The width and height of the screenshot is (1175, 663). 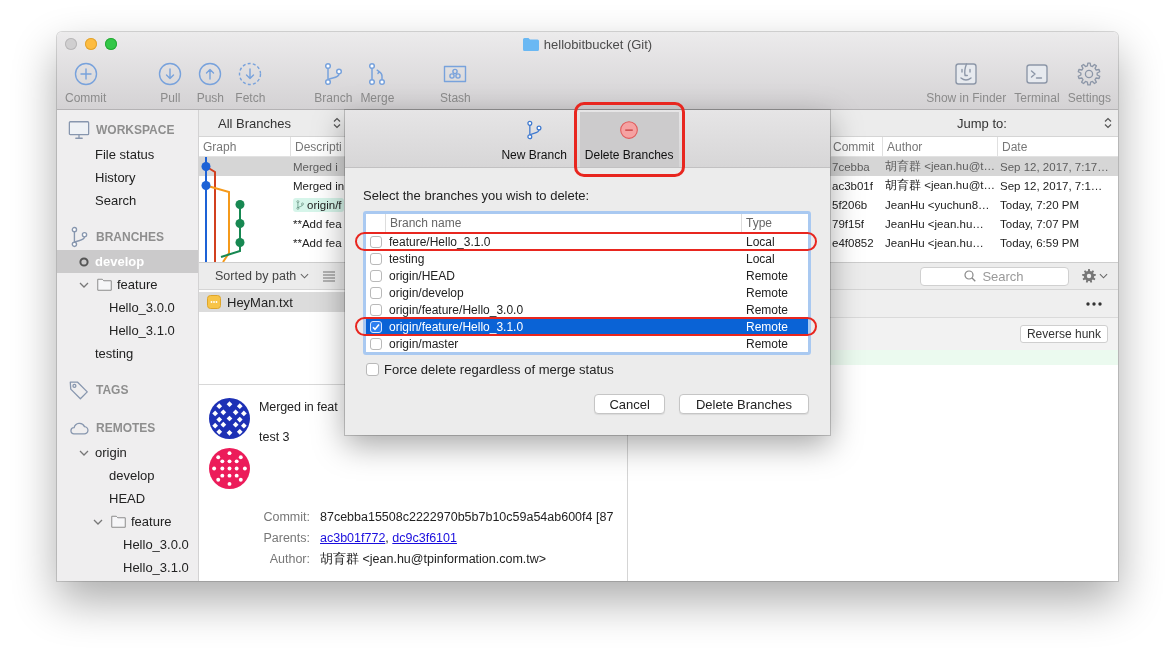 I want to click on field-label: Parents:, so click(x=286, y=538).